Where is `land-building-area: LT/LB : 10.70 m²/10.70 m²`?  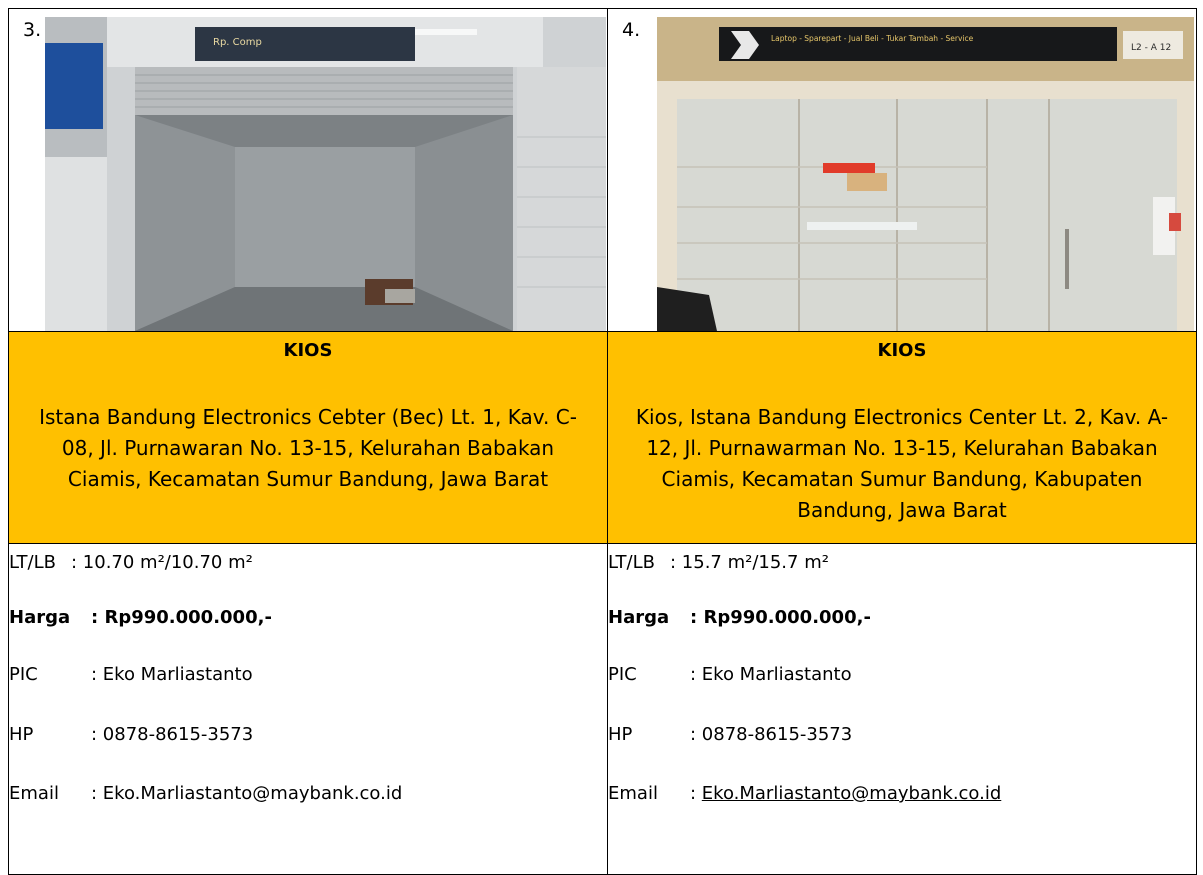
land-building-area: LT/LB : 10.70 m²/10.70 m² is located at coordinates (308, 562).